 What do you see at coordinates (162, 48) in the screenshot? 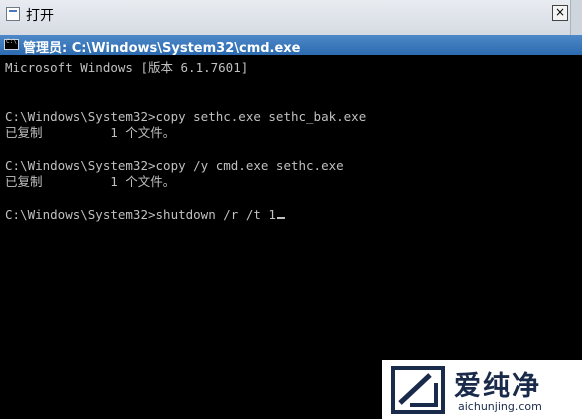
I see `cmd-window-title: 管理员: C:\Windows\System32\cmd.exe` at bounding box center [162, 48].